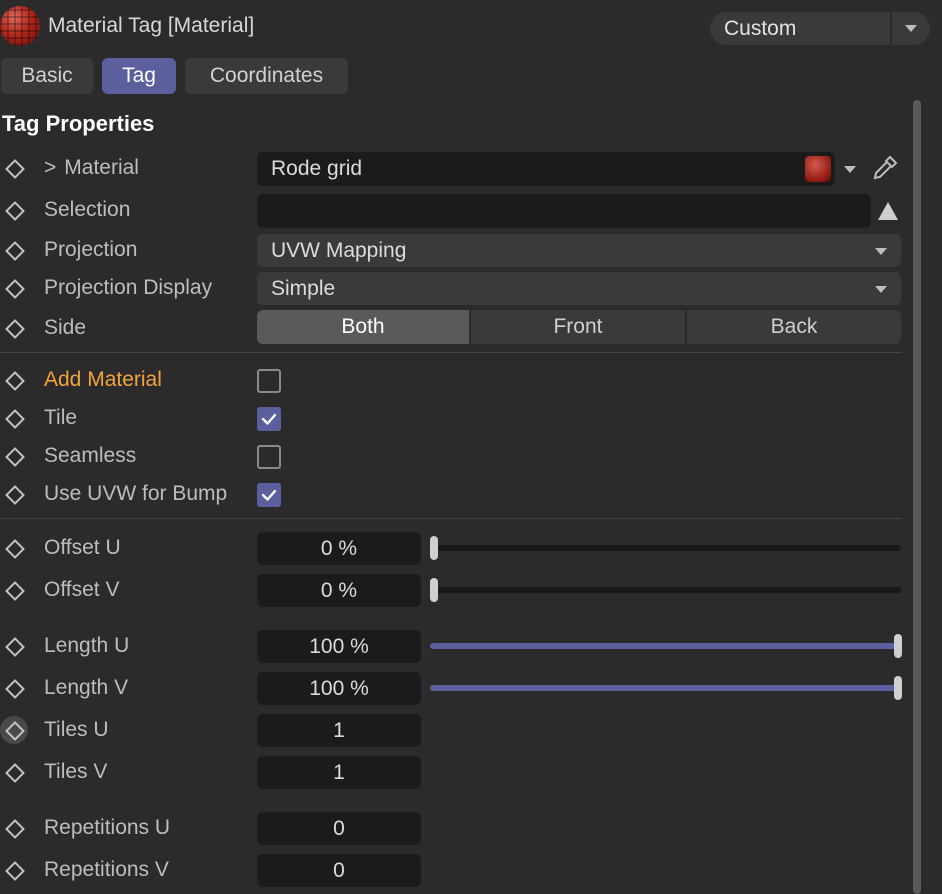 The width and height of the screenshot is (942, 894). I want to click on seamless-label: Seamless, so click(90, 455).